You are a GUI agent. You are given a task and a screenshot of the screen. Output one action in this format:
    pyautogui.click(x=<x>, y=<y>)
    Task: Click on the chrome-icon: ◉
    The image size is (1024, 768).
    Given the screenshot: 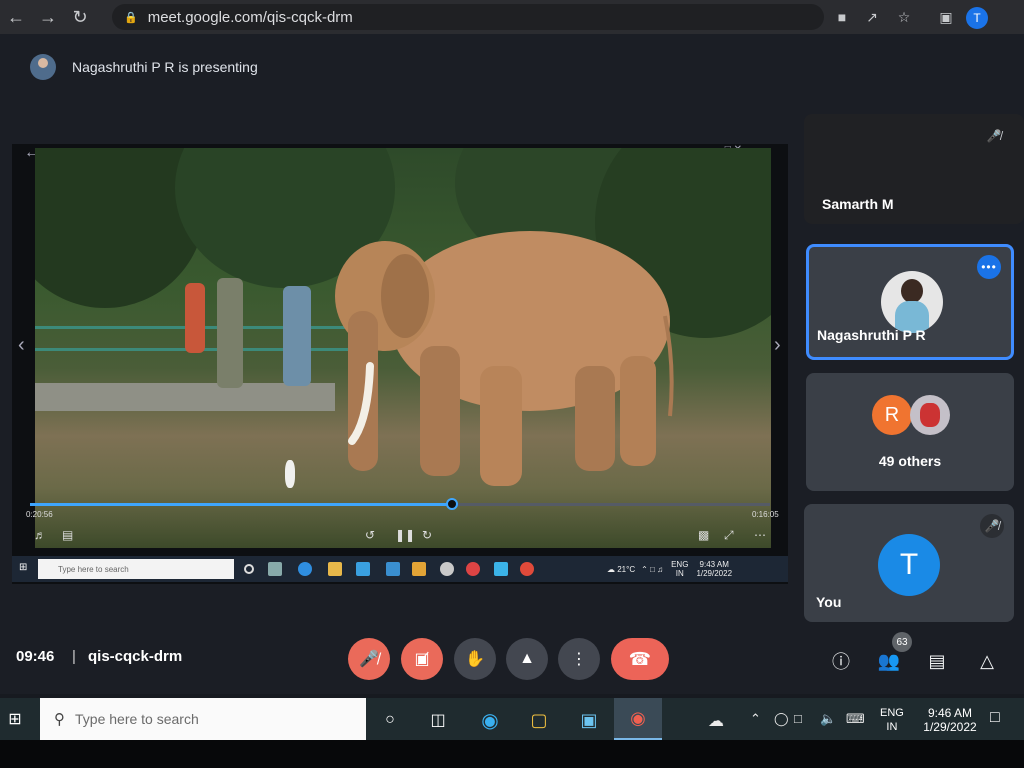 What is the action you would take?
    pyautogui.click(x=638, y=719)
    